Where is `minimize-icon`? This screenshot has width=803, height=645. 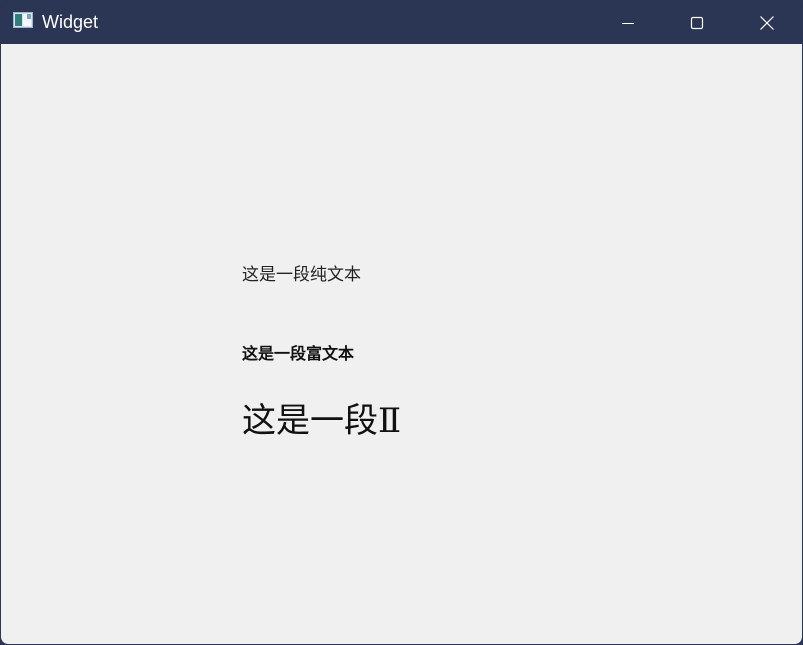
minimize-icon is located at coordinates (628, 23).